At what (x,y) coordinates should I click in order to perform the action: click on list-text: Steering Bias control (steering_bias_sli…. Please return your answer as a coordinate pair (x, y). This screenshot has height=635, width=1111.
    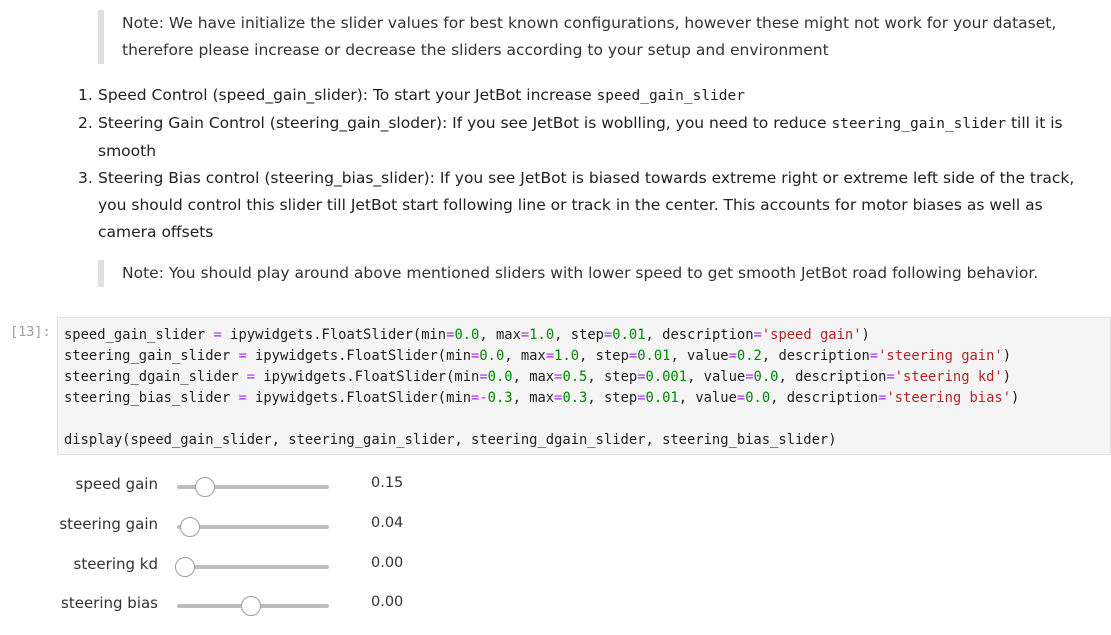
    Looking at the image, I should click on (586, 205).